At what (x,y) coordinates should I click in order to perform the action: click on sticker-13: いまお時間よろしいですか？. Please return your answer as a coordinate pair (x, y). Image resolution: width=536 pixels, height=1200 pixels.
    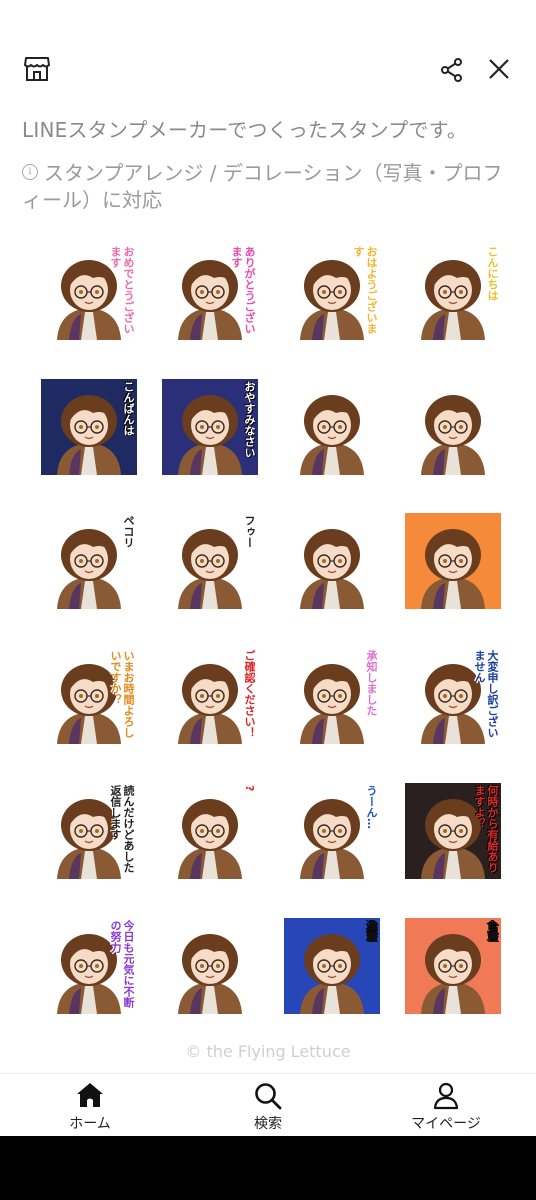
    Looking at the image, I should click on (89, 696).